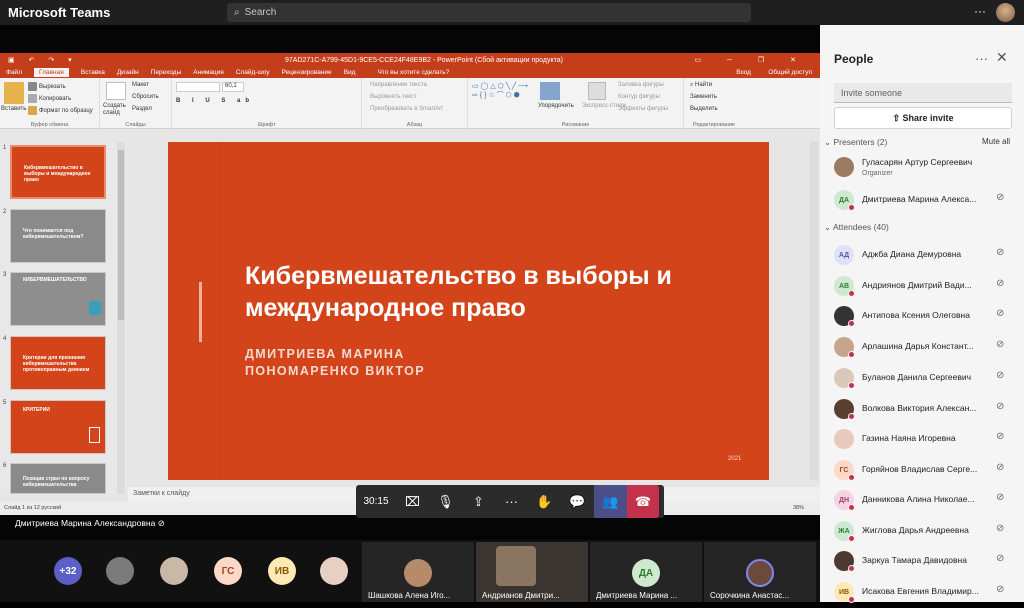 The image size is (1024, 608). I want to click on login-link: Вход, so click(743, 72).